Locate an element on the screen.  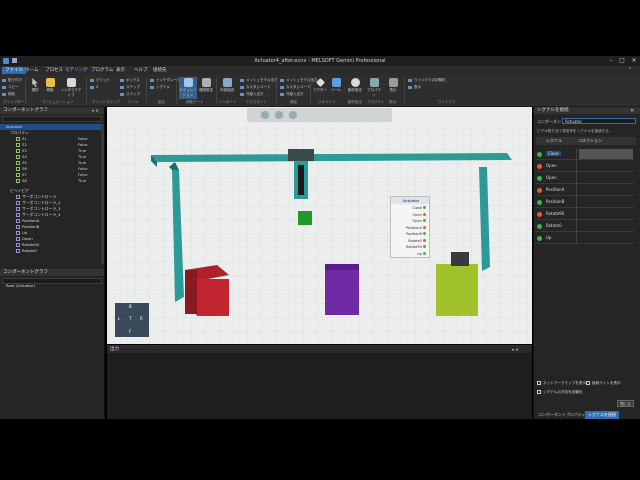
property-row: S8 True is located at coordinates (52, 181).